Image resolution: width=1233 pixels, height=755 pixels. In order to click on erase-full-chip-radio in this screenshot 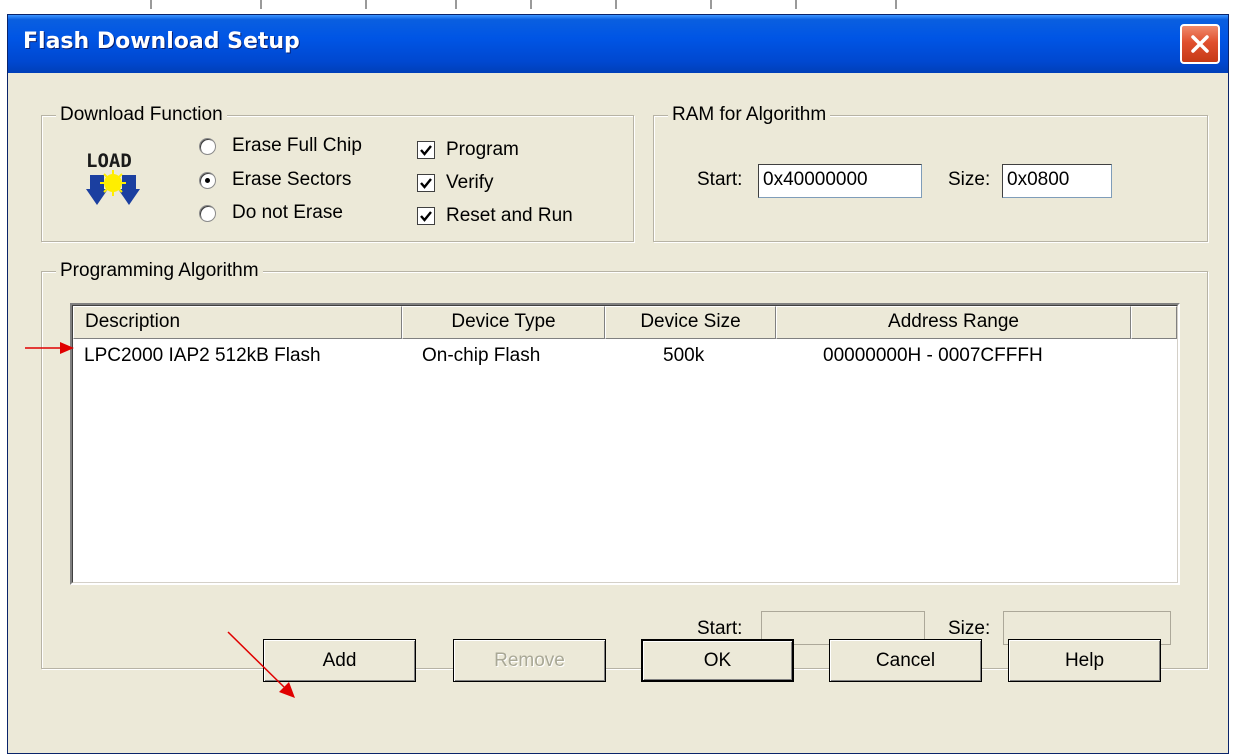, I will do `click(207, 146)`.